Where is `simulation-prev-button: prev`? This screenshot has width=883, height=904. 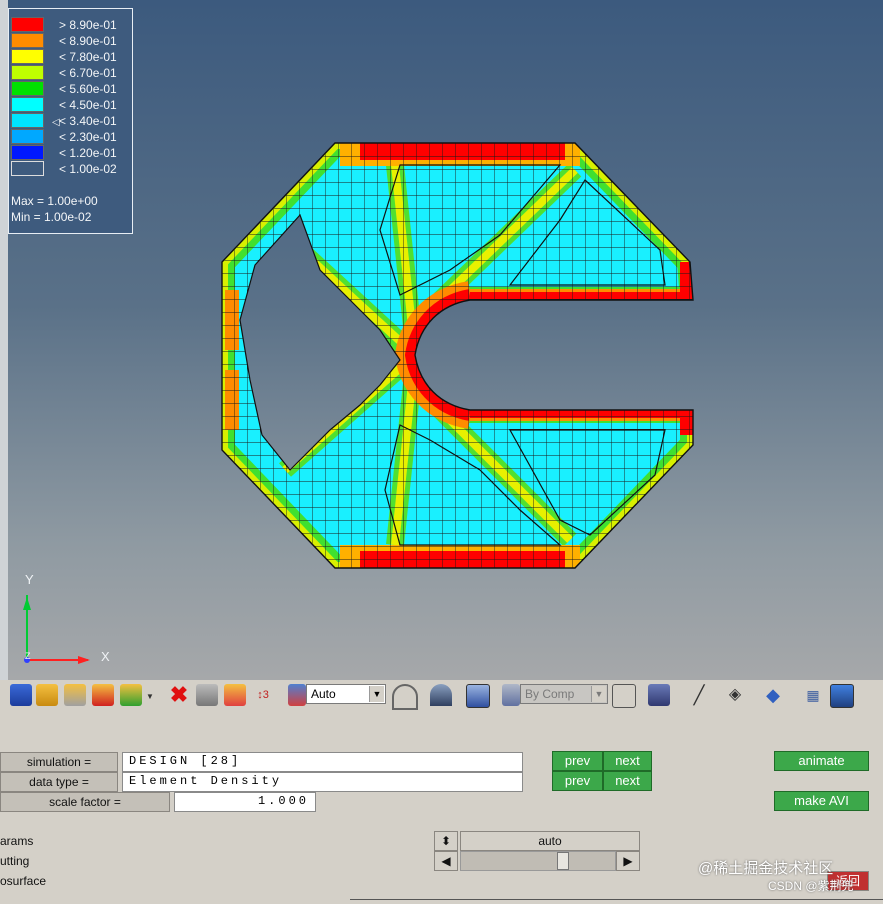 simulation-prev-button: prev is located at coordinates (577, 761).